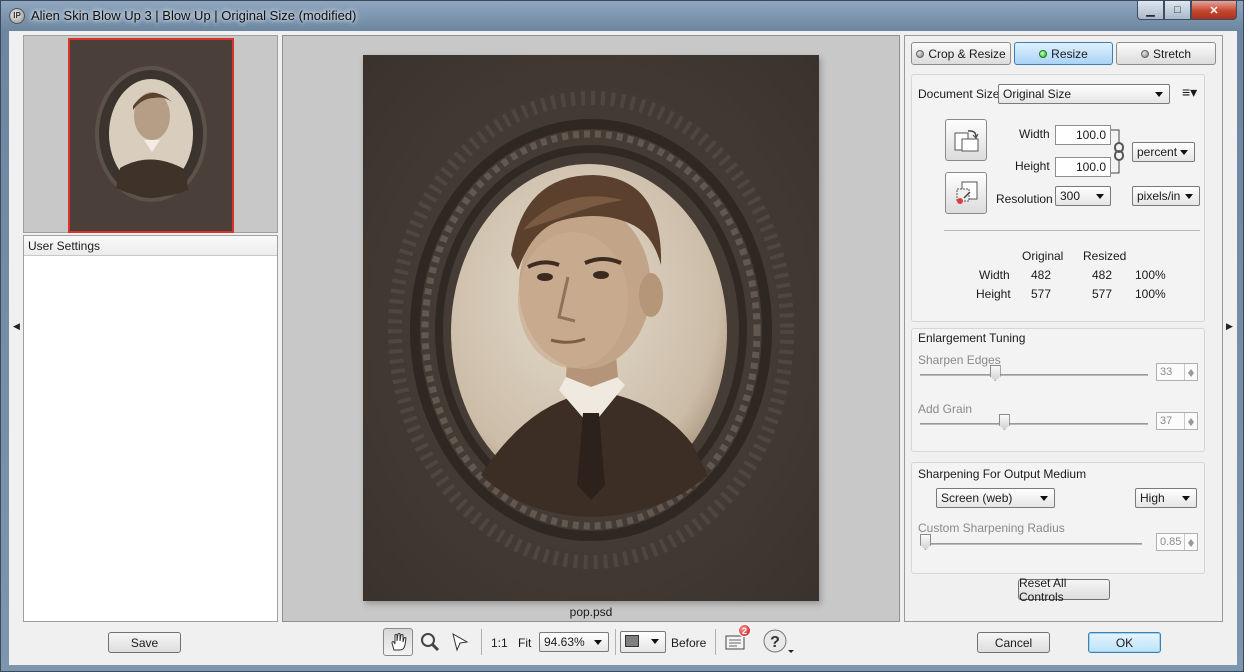 The image size is (1244, 672). I want to click on minimize-button: ▁, so click(1150, 10).